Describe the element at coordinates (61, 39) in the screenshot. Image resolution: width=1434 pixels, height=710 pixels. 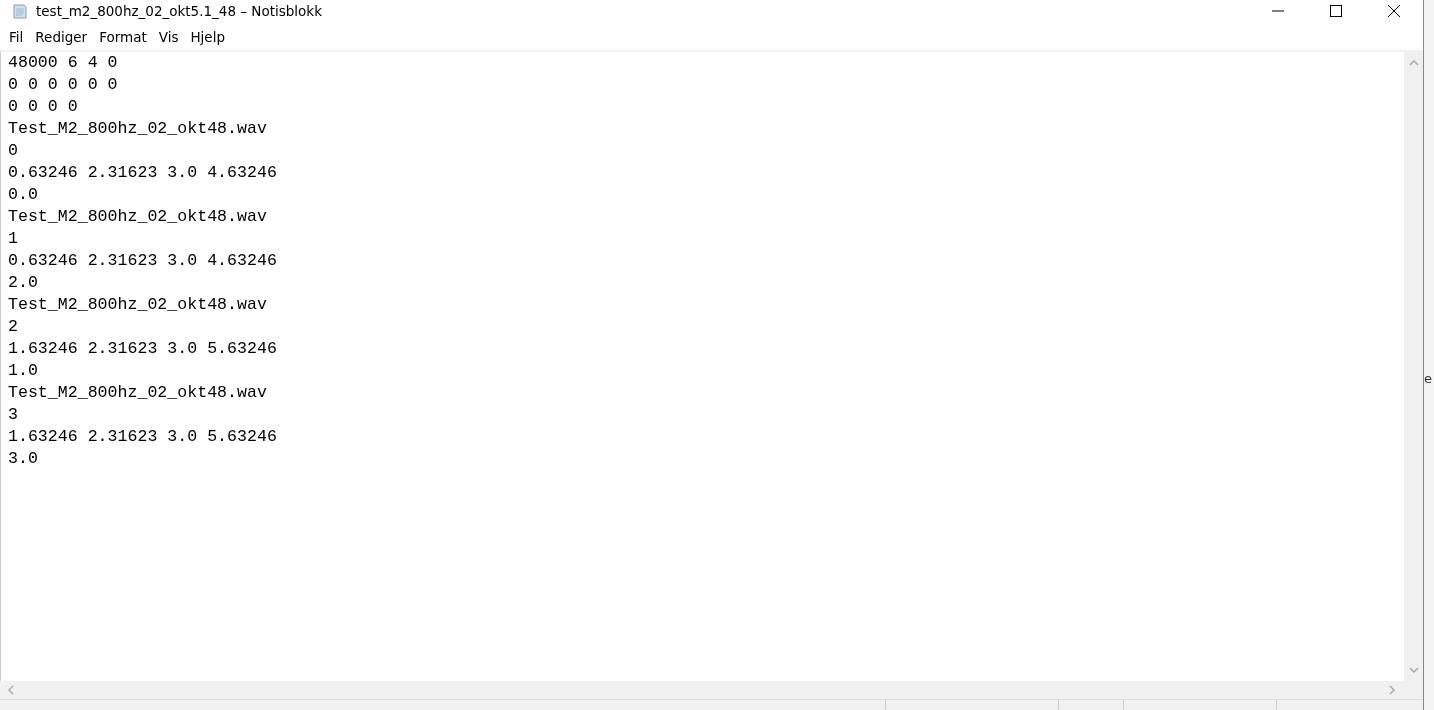
I see `menu-item: Rediger` at that location.